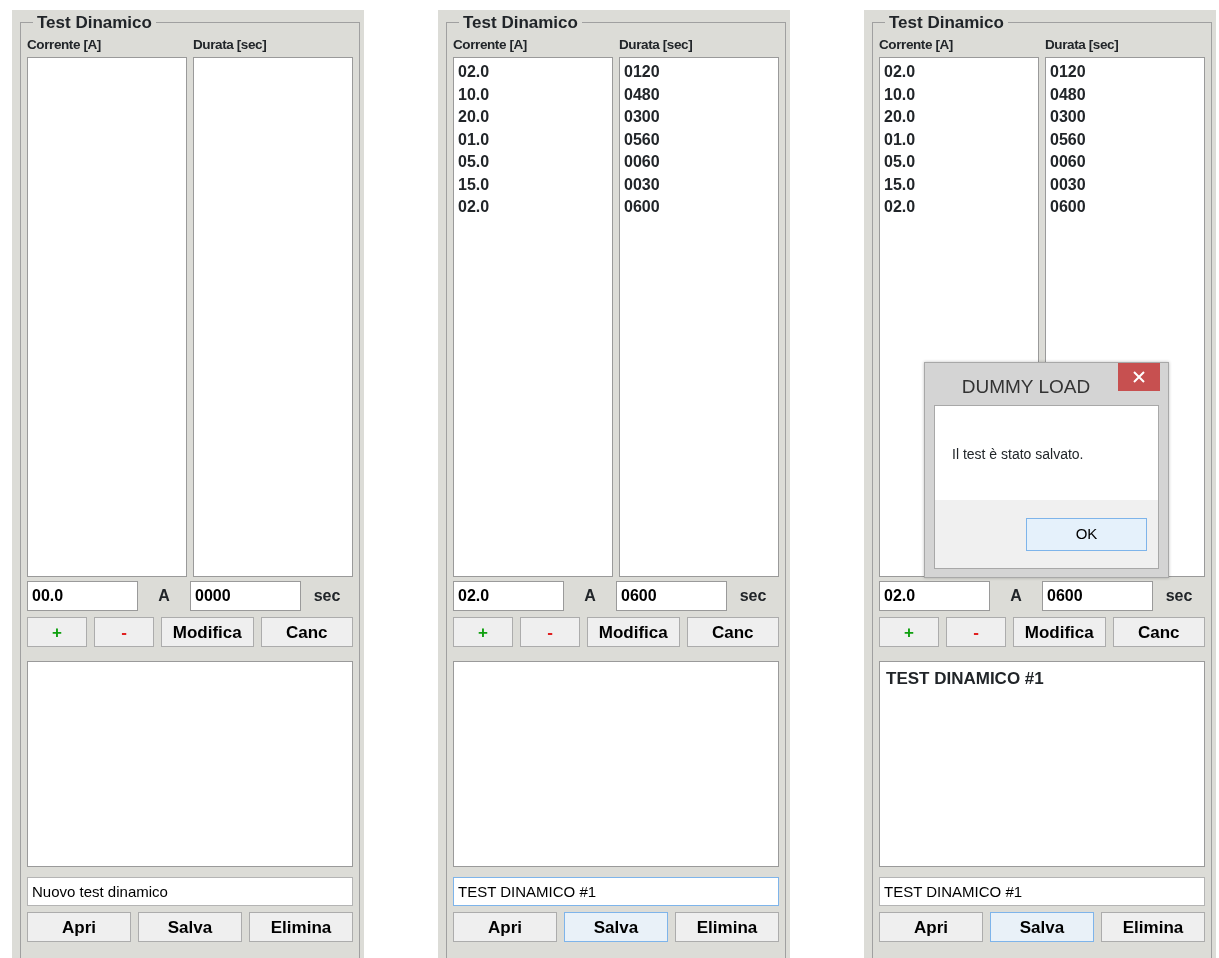  Describe the element at coordinates (1086, 534) in the screenshot. I see `ok-button: OK` at that location.